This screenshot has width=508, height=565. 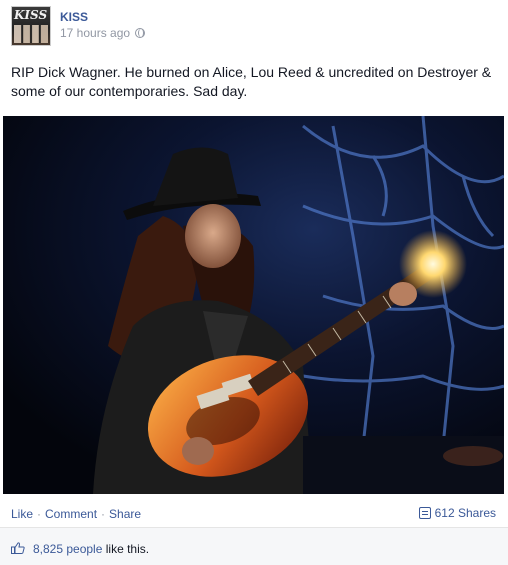 I want to click on comment-link: Comment, so click(x=71, y=514).